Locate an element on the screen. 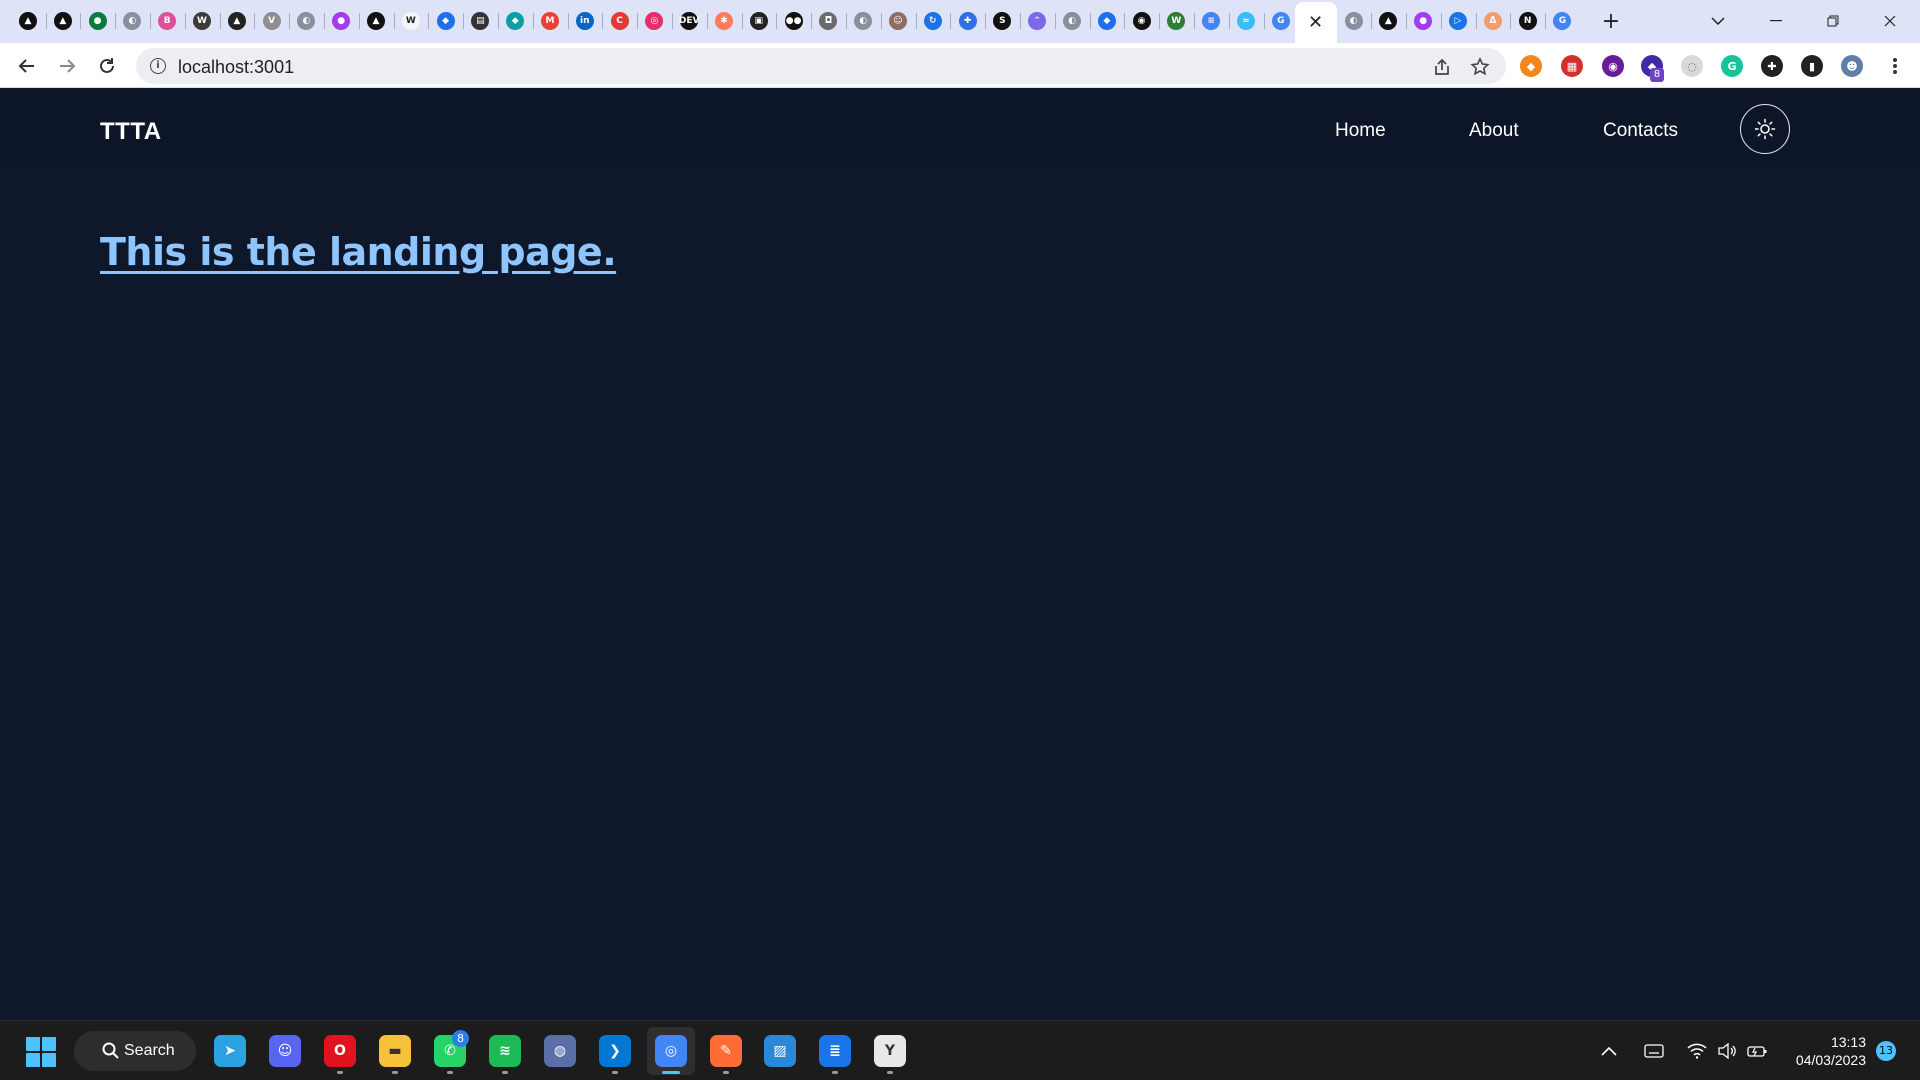 Image resolution: width=1920 pixels, height=1080 pixels. timer-icon: ◌ is located at coordinates (1692, 66).